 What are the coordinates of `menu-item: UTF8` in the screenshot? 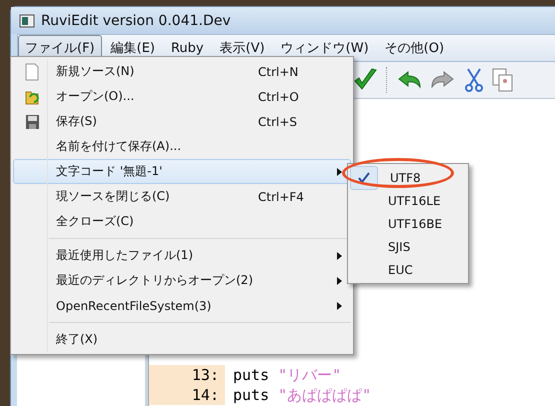 It's located at (408, 177).